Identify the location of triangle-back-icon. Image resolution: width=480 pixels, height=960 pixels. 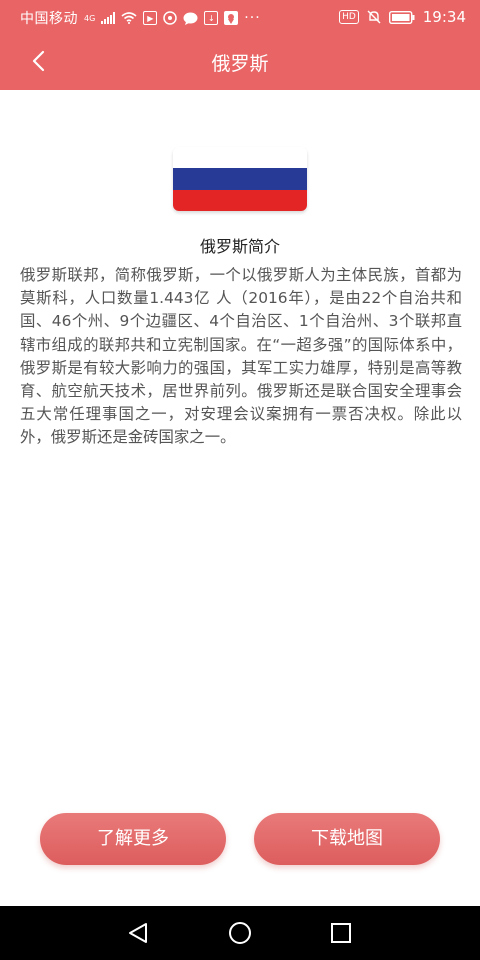
(138, 933).